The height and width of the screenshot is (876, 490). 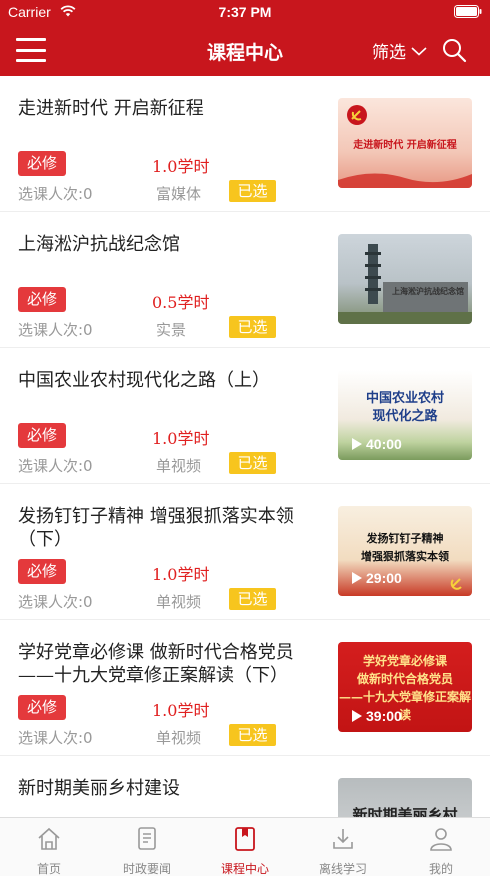 What do you see at coordinates (342, 869) in the screenshot?
I see `tab-label: 离线学习` at bounding box center [342, 869].